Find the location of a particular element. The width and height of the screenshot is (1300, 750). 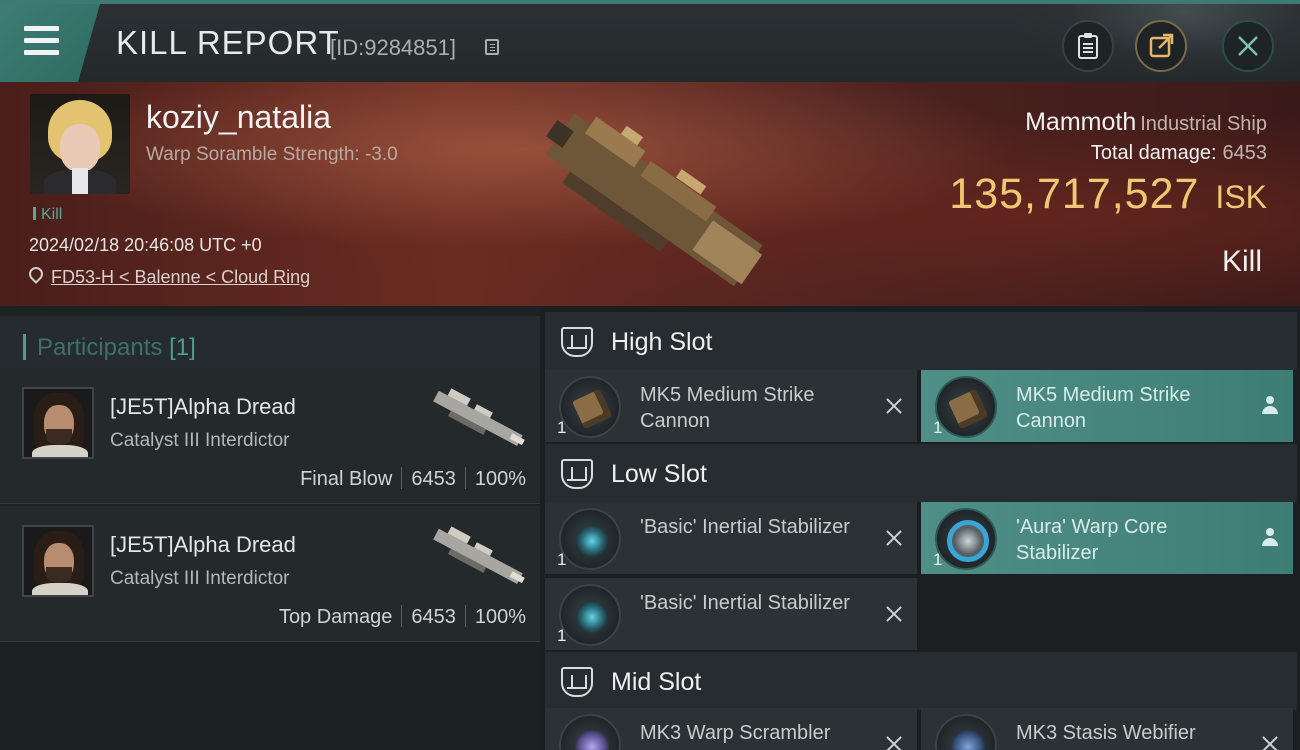

participants-header: Participants [1] is located at coordinates (270, 345).